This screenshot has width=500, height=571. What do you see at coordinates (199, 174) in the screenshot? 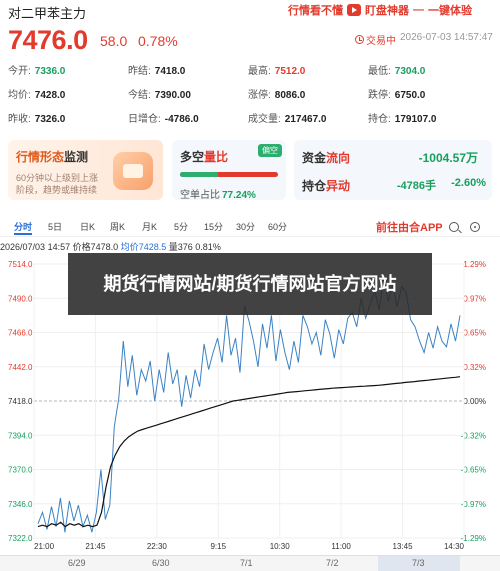
I see `short-ratio-fill` at bounding box center [199, 174].